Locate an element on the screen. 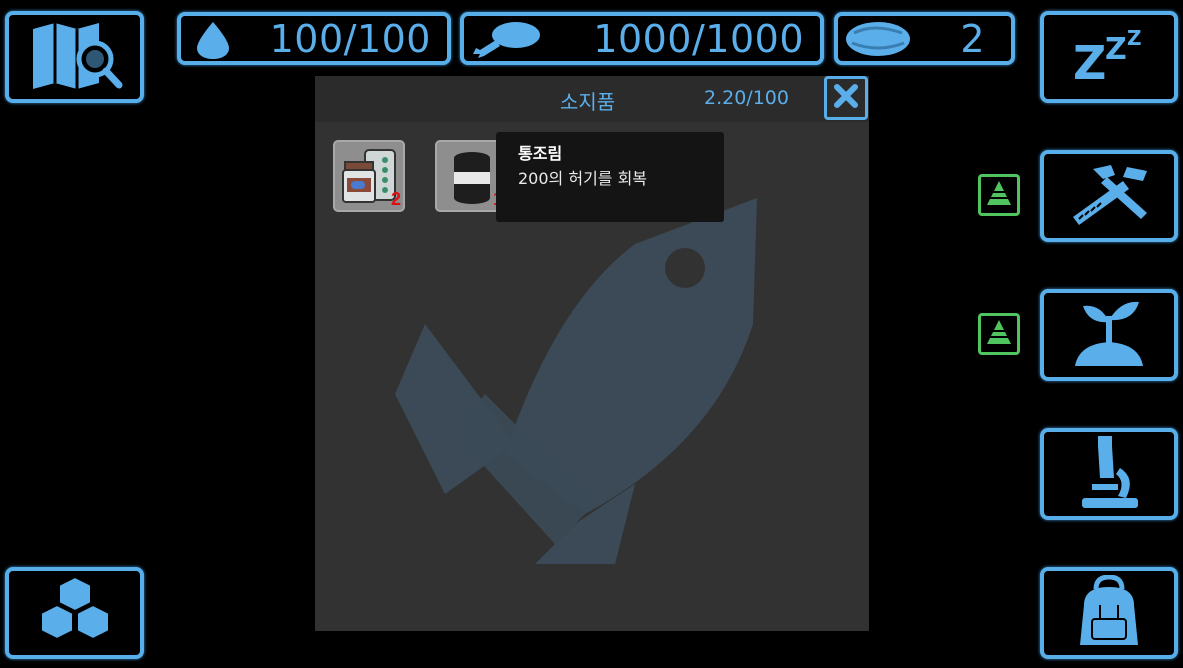 Image resolution: width=1183 pixels, height=668 pixels. farm-button is located at coordinates (1109, 335).